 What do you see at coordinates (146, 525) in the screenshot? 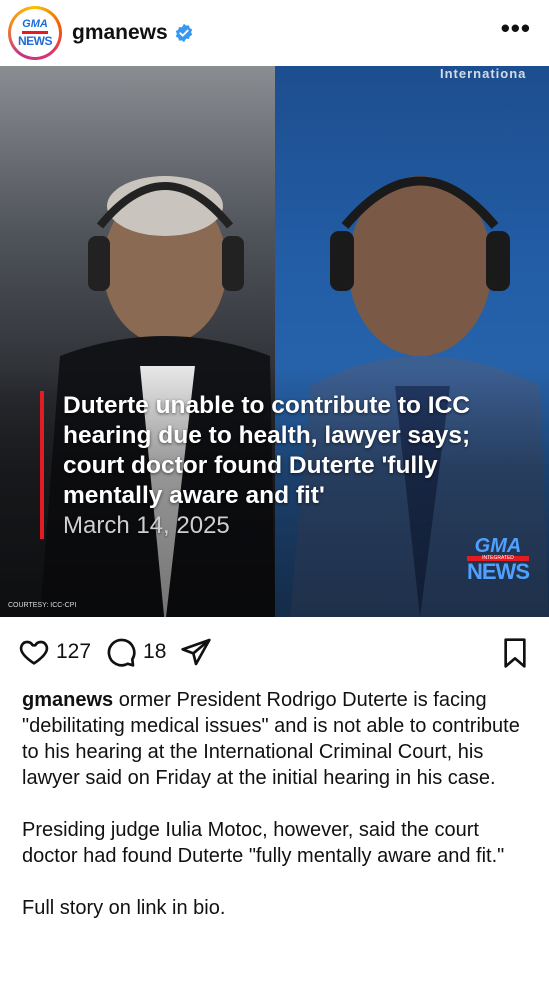
I see `image-date: March 14, 2025` at bounding box center [146, 525].